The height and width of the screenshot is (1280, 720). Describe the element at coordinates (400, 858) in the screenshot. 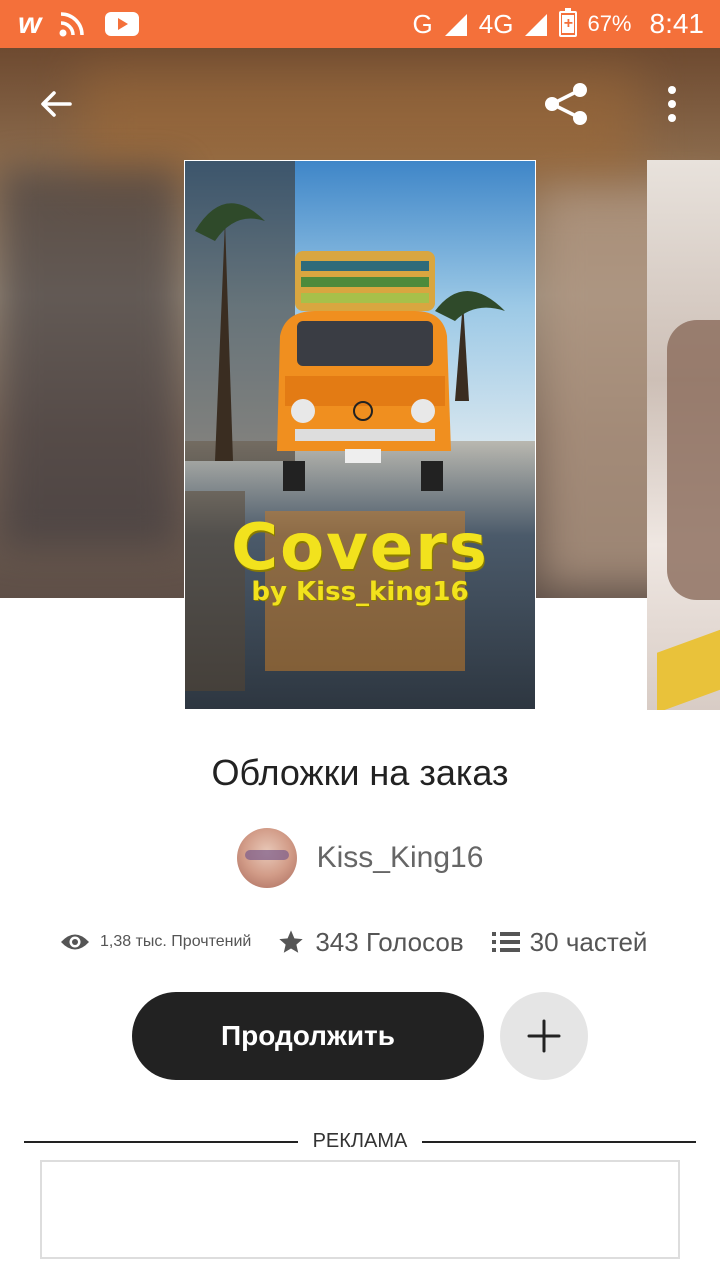

I see `author-name: Kiss_King16` at that location.